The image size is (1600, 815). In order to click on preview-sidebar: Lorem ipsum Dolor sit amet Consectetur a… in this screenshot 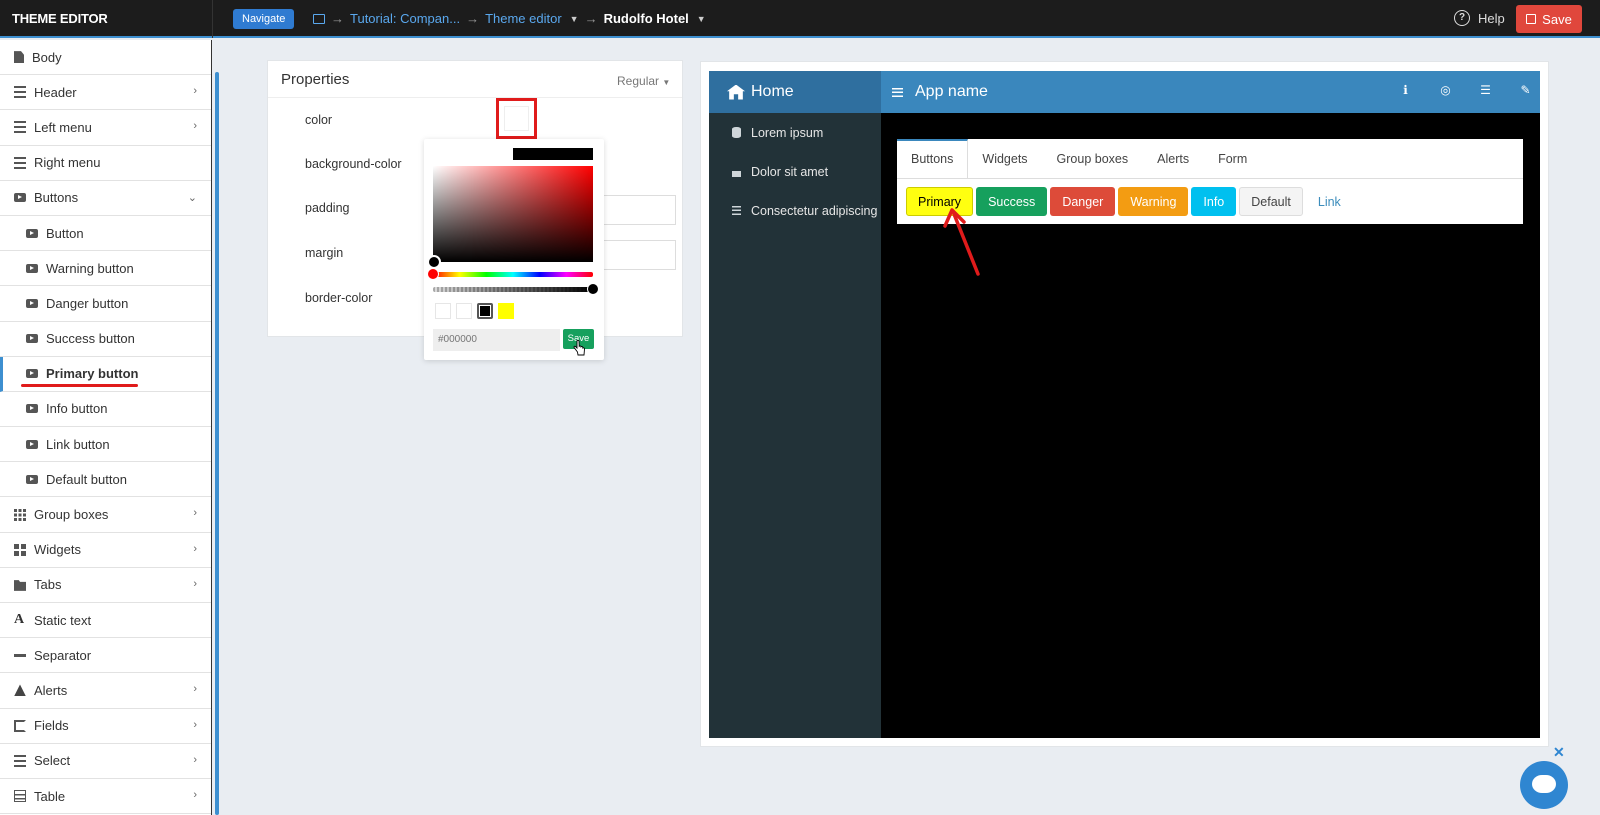, I will do `click(795, 425)`.